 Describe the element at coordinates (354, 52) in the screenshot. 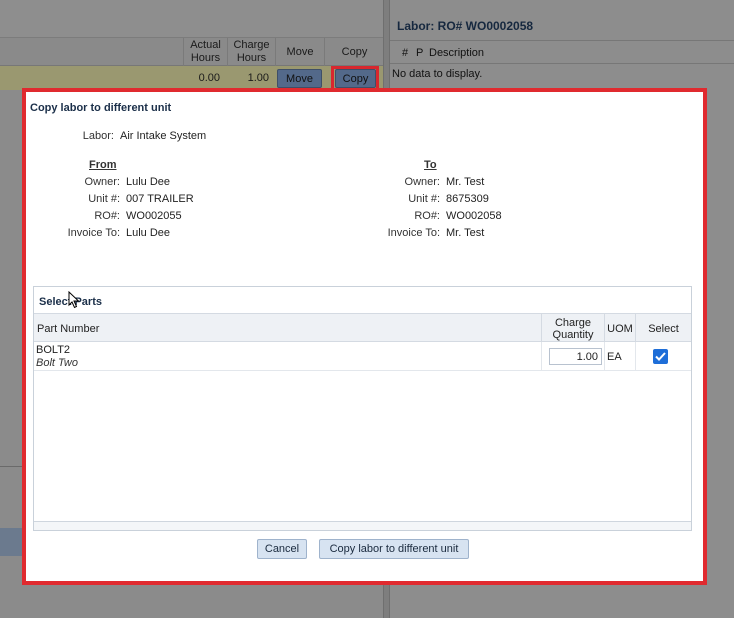

I see `header-copy: Copy` at that location.